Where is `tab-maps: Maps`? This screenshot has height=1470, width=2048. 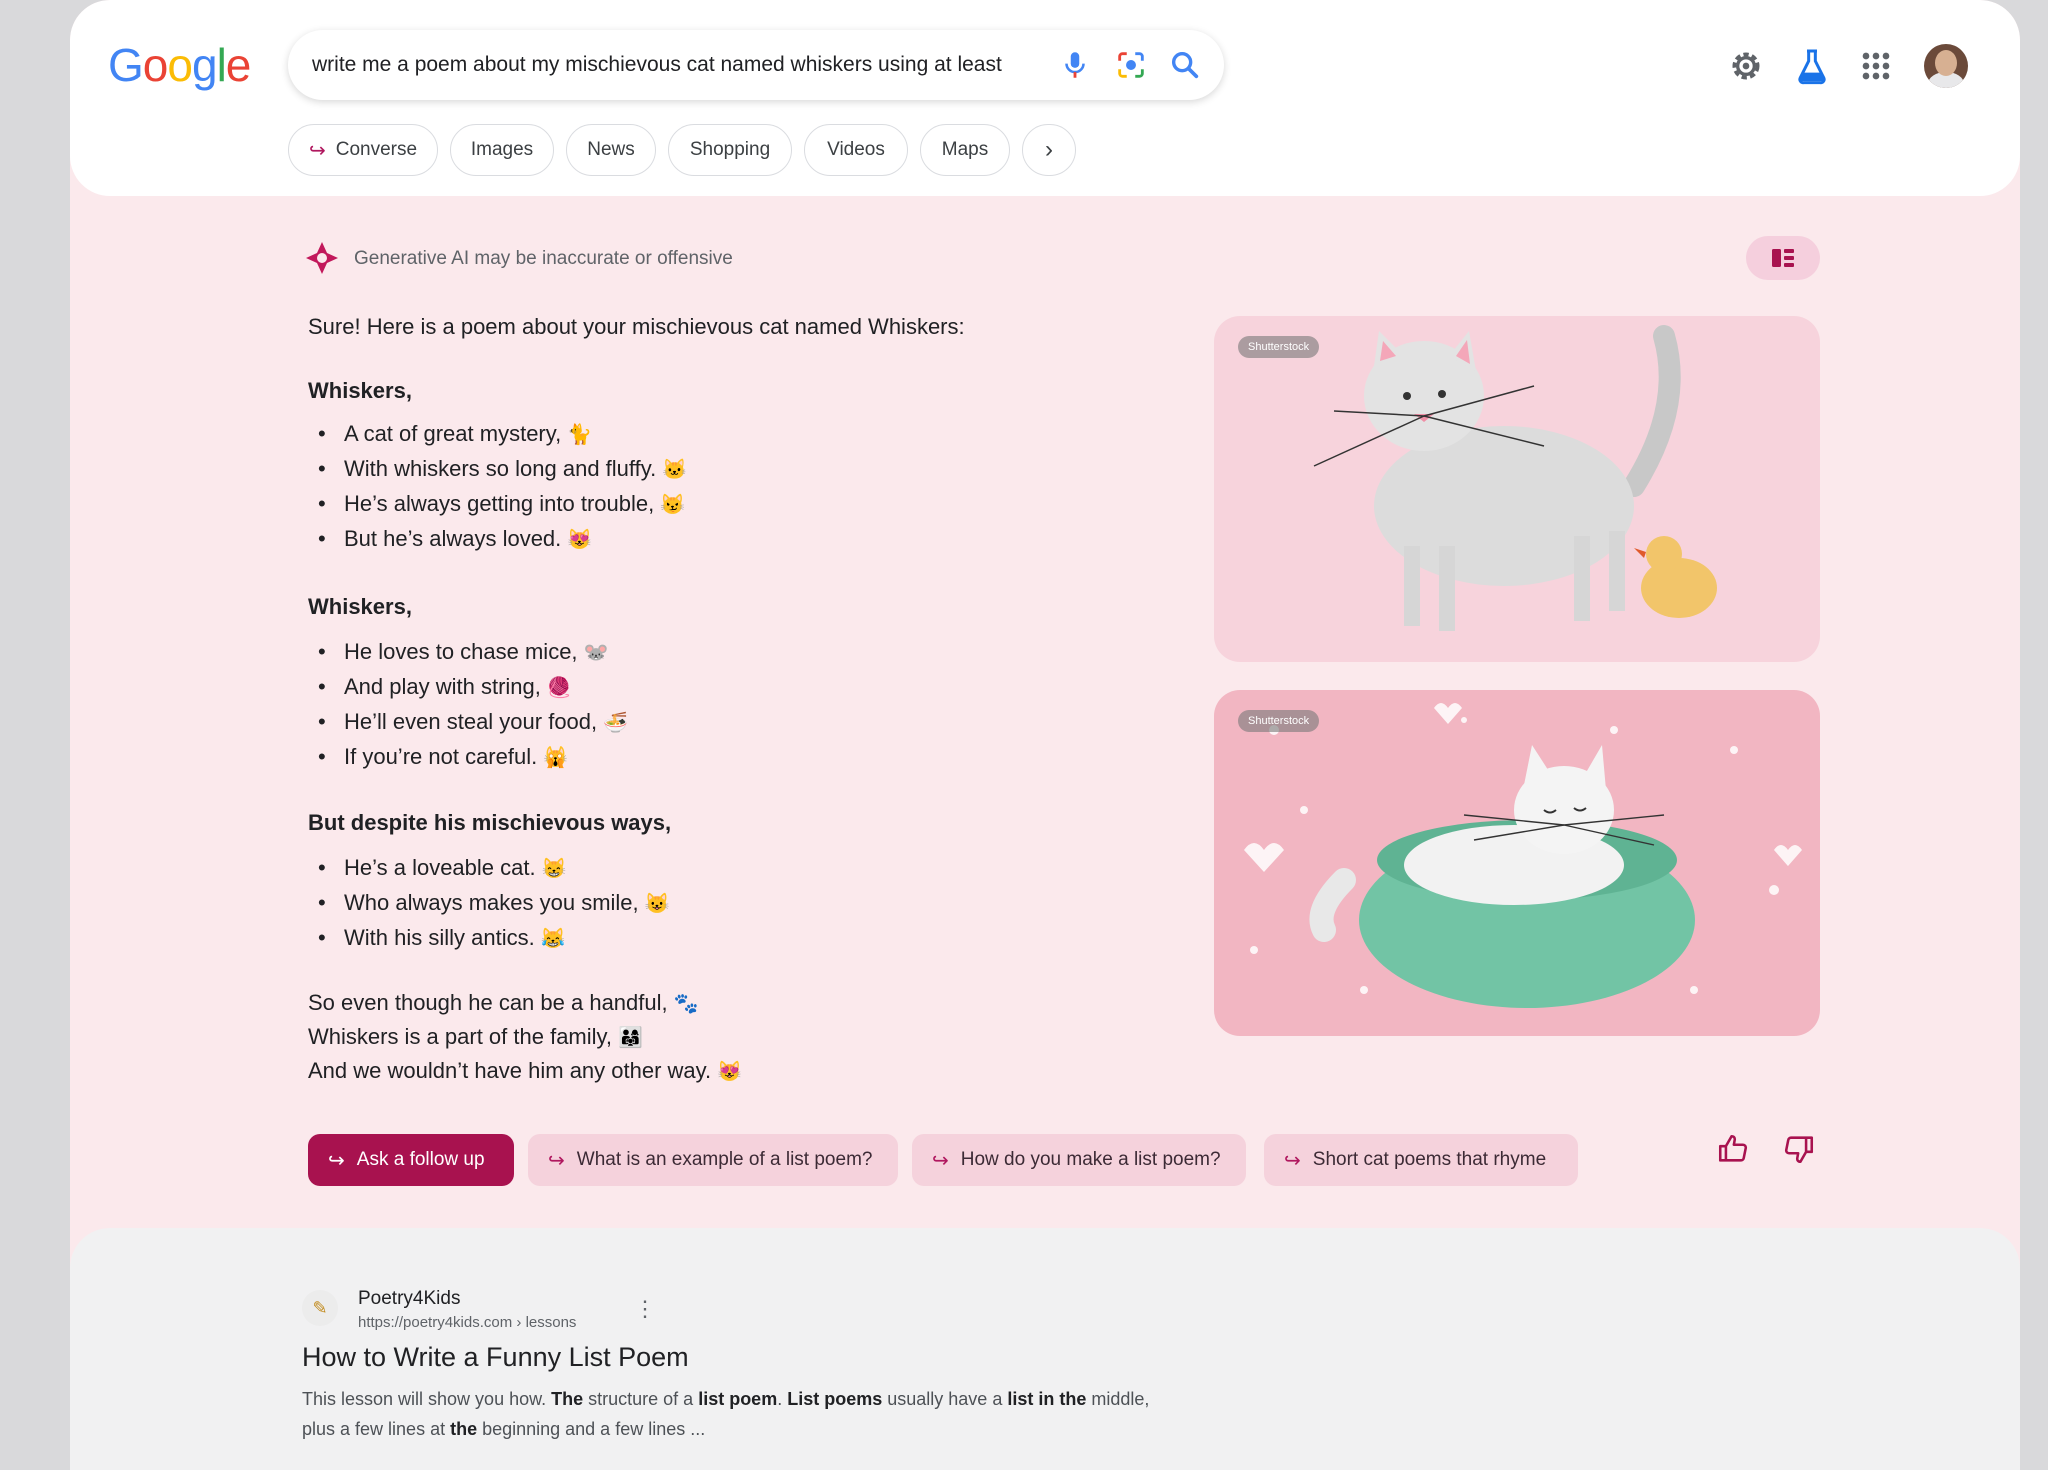 tab-maps: Maps is located at coordinates (965, 150).